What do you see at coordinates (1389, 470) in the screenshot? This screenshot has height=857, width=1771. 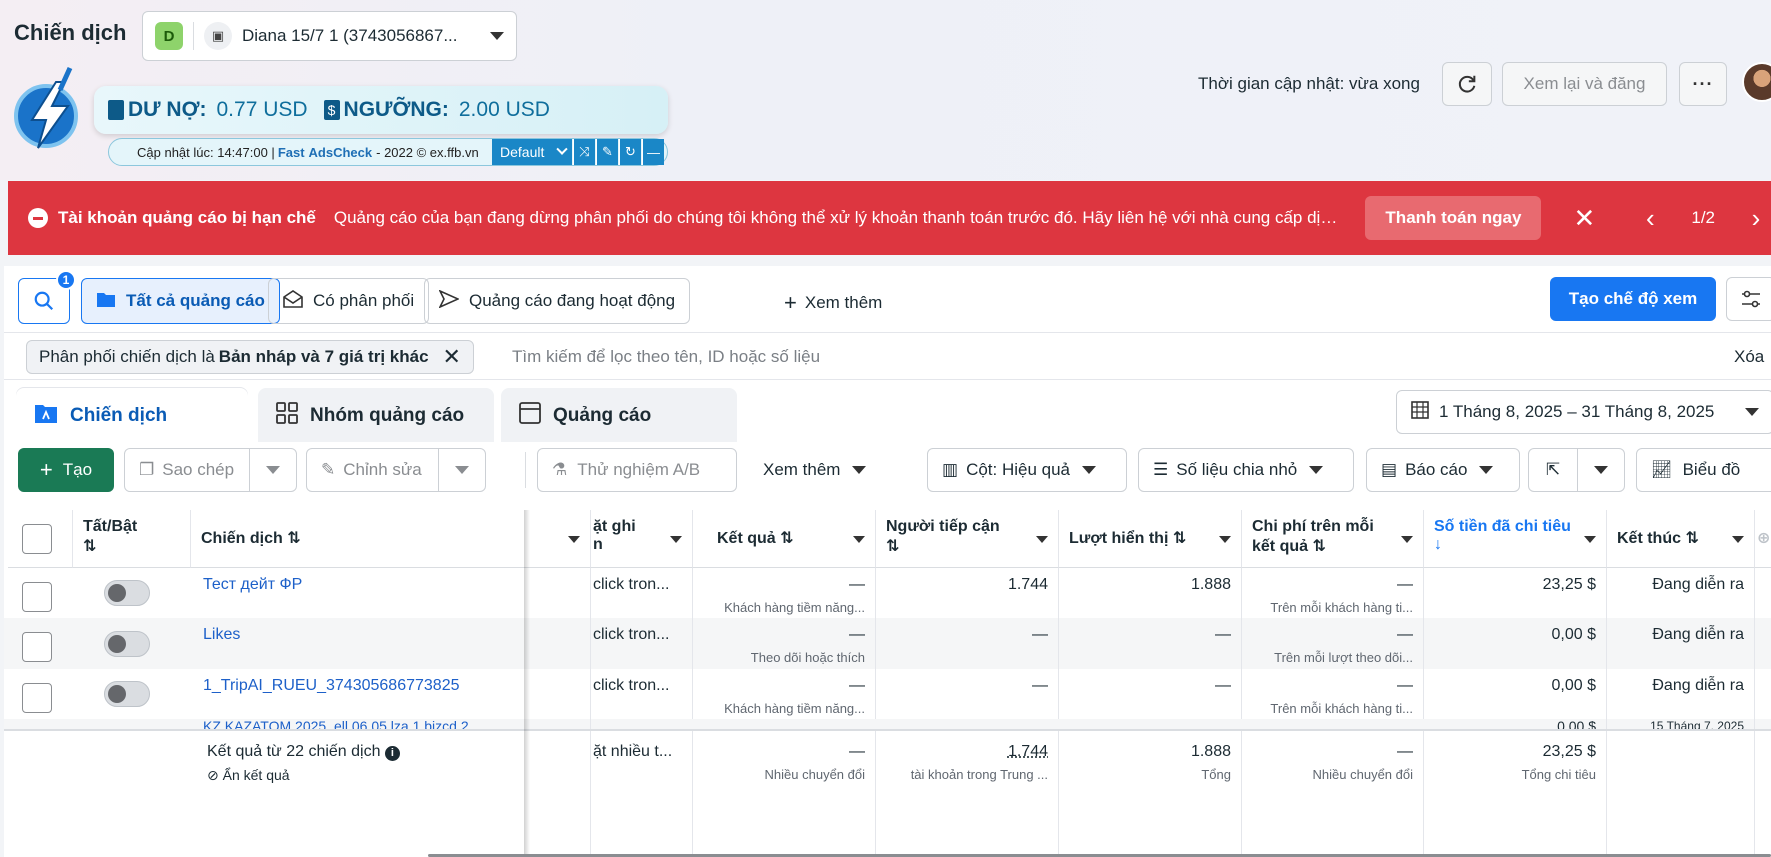 I see `reports-icon: ▤` at bounding box center [1389, 470].